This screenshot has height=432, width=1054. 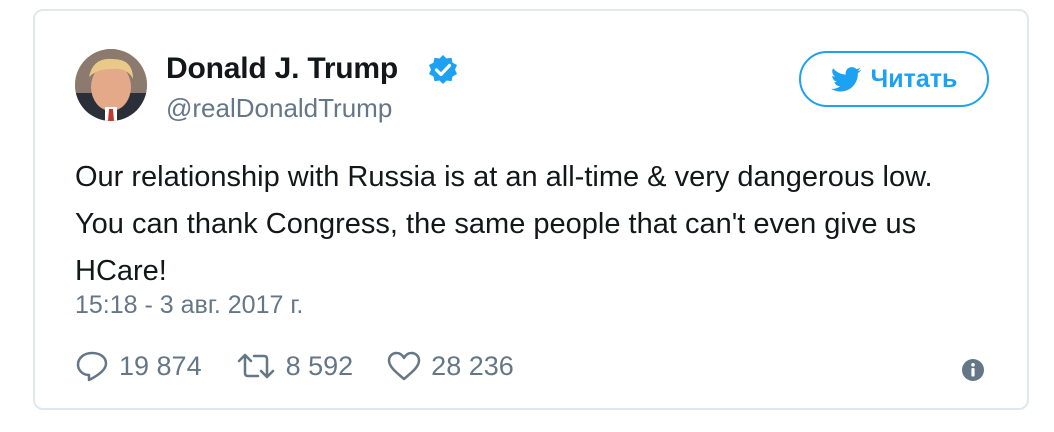 I want to click on retweet-button: 8 592, so click(x=295, y=366).